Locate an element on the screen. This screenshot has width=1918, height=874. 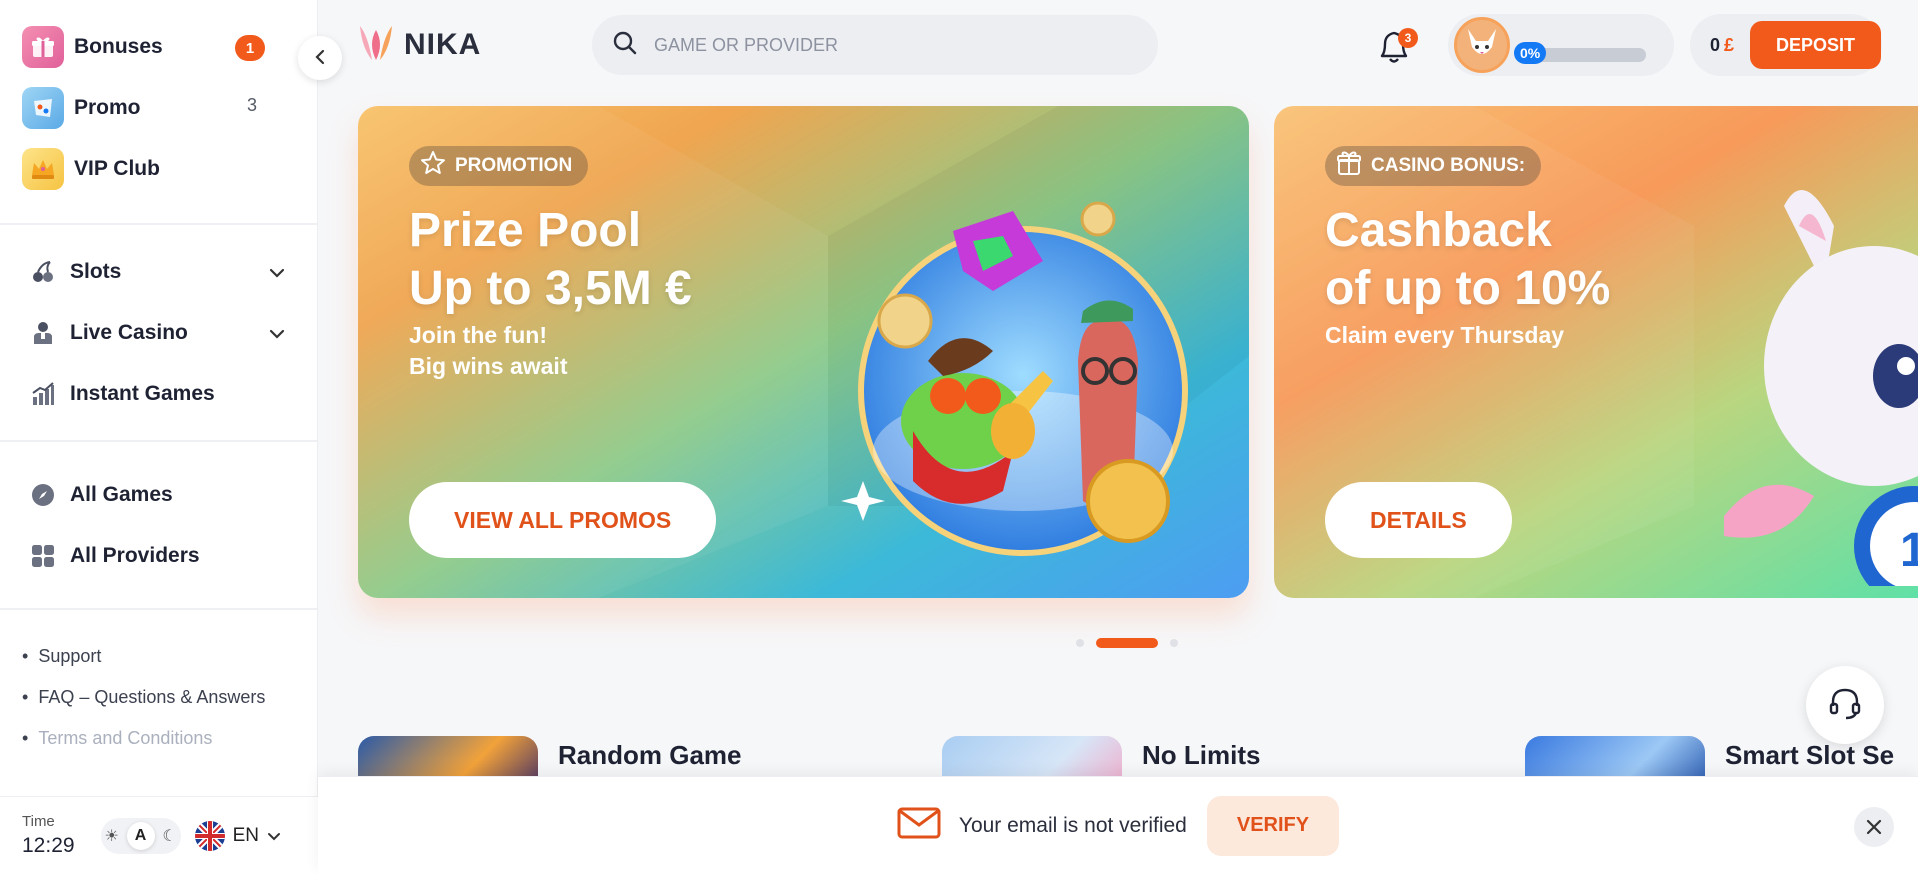
logo-text: NIKA is located at coordinates (443, 44).